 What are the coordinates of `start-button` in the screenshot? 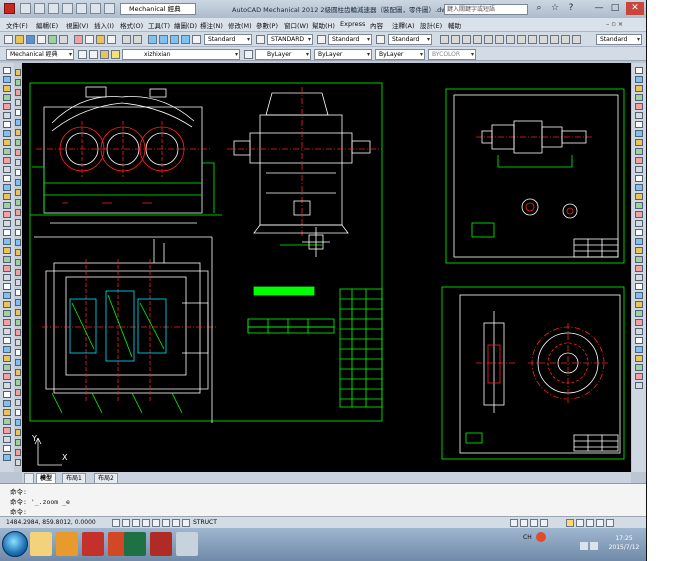 It's located at (15, 544).